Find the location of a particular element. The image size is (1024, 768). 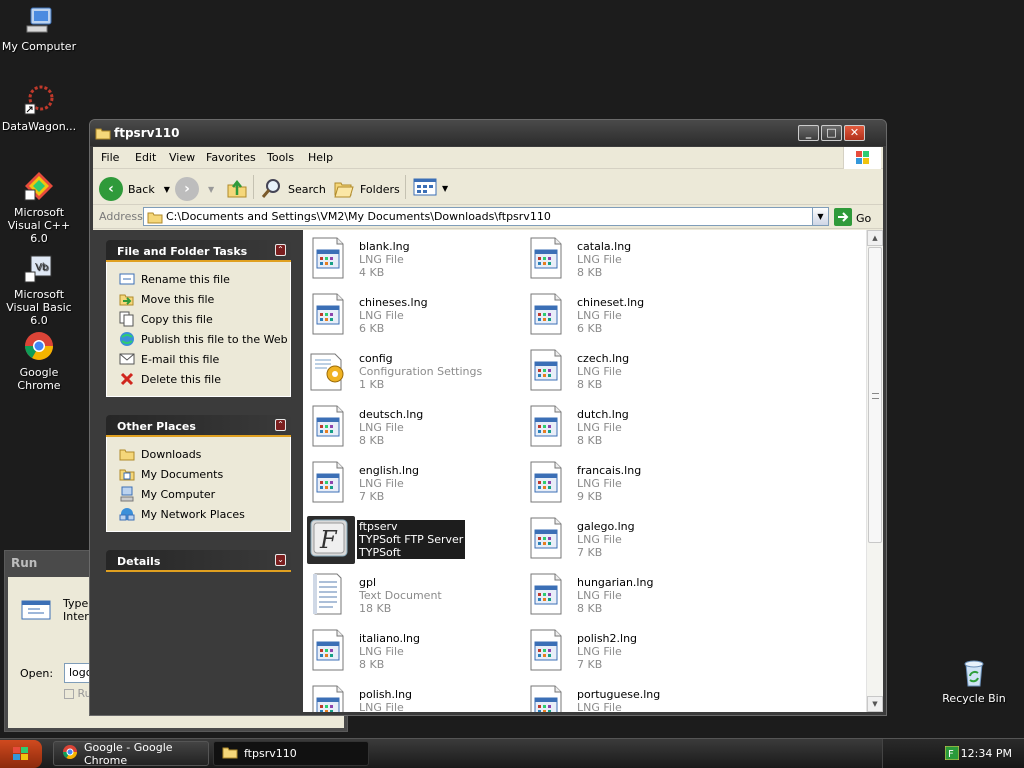

back-button: ‹ Back ▼ is located at coordinates (134, 189).